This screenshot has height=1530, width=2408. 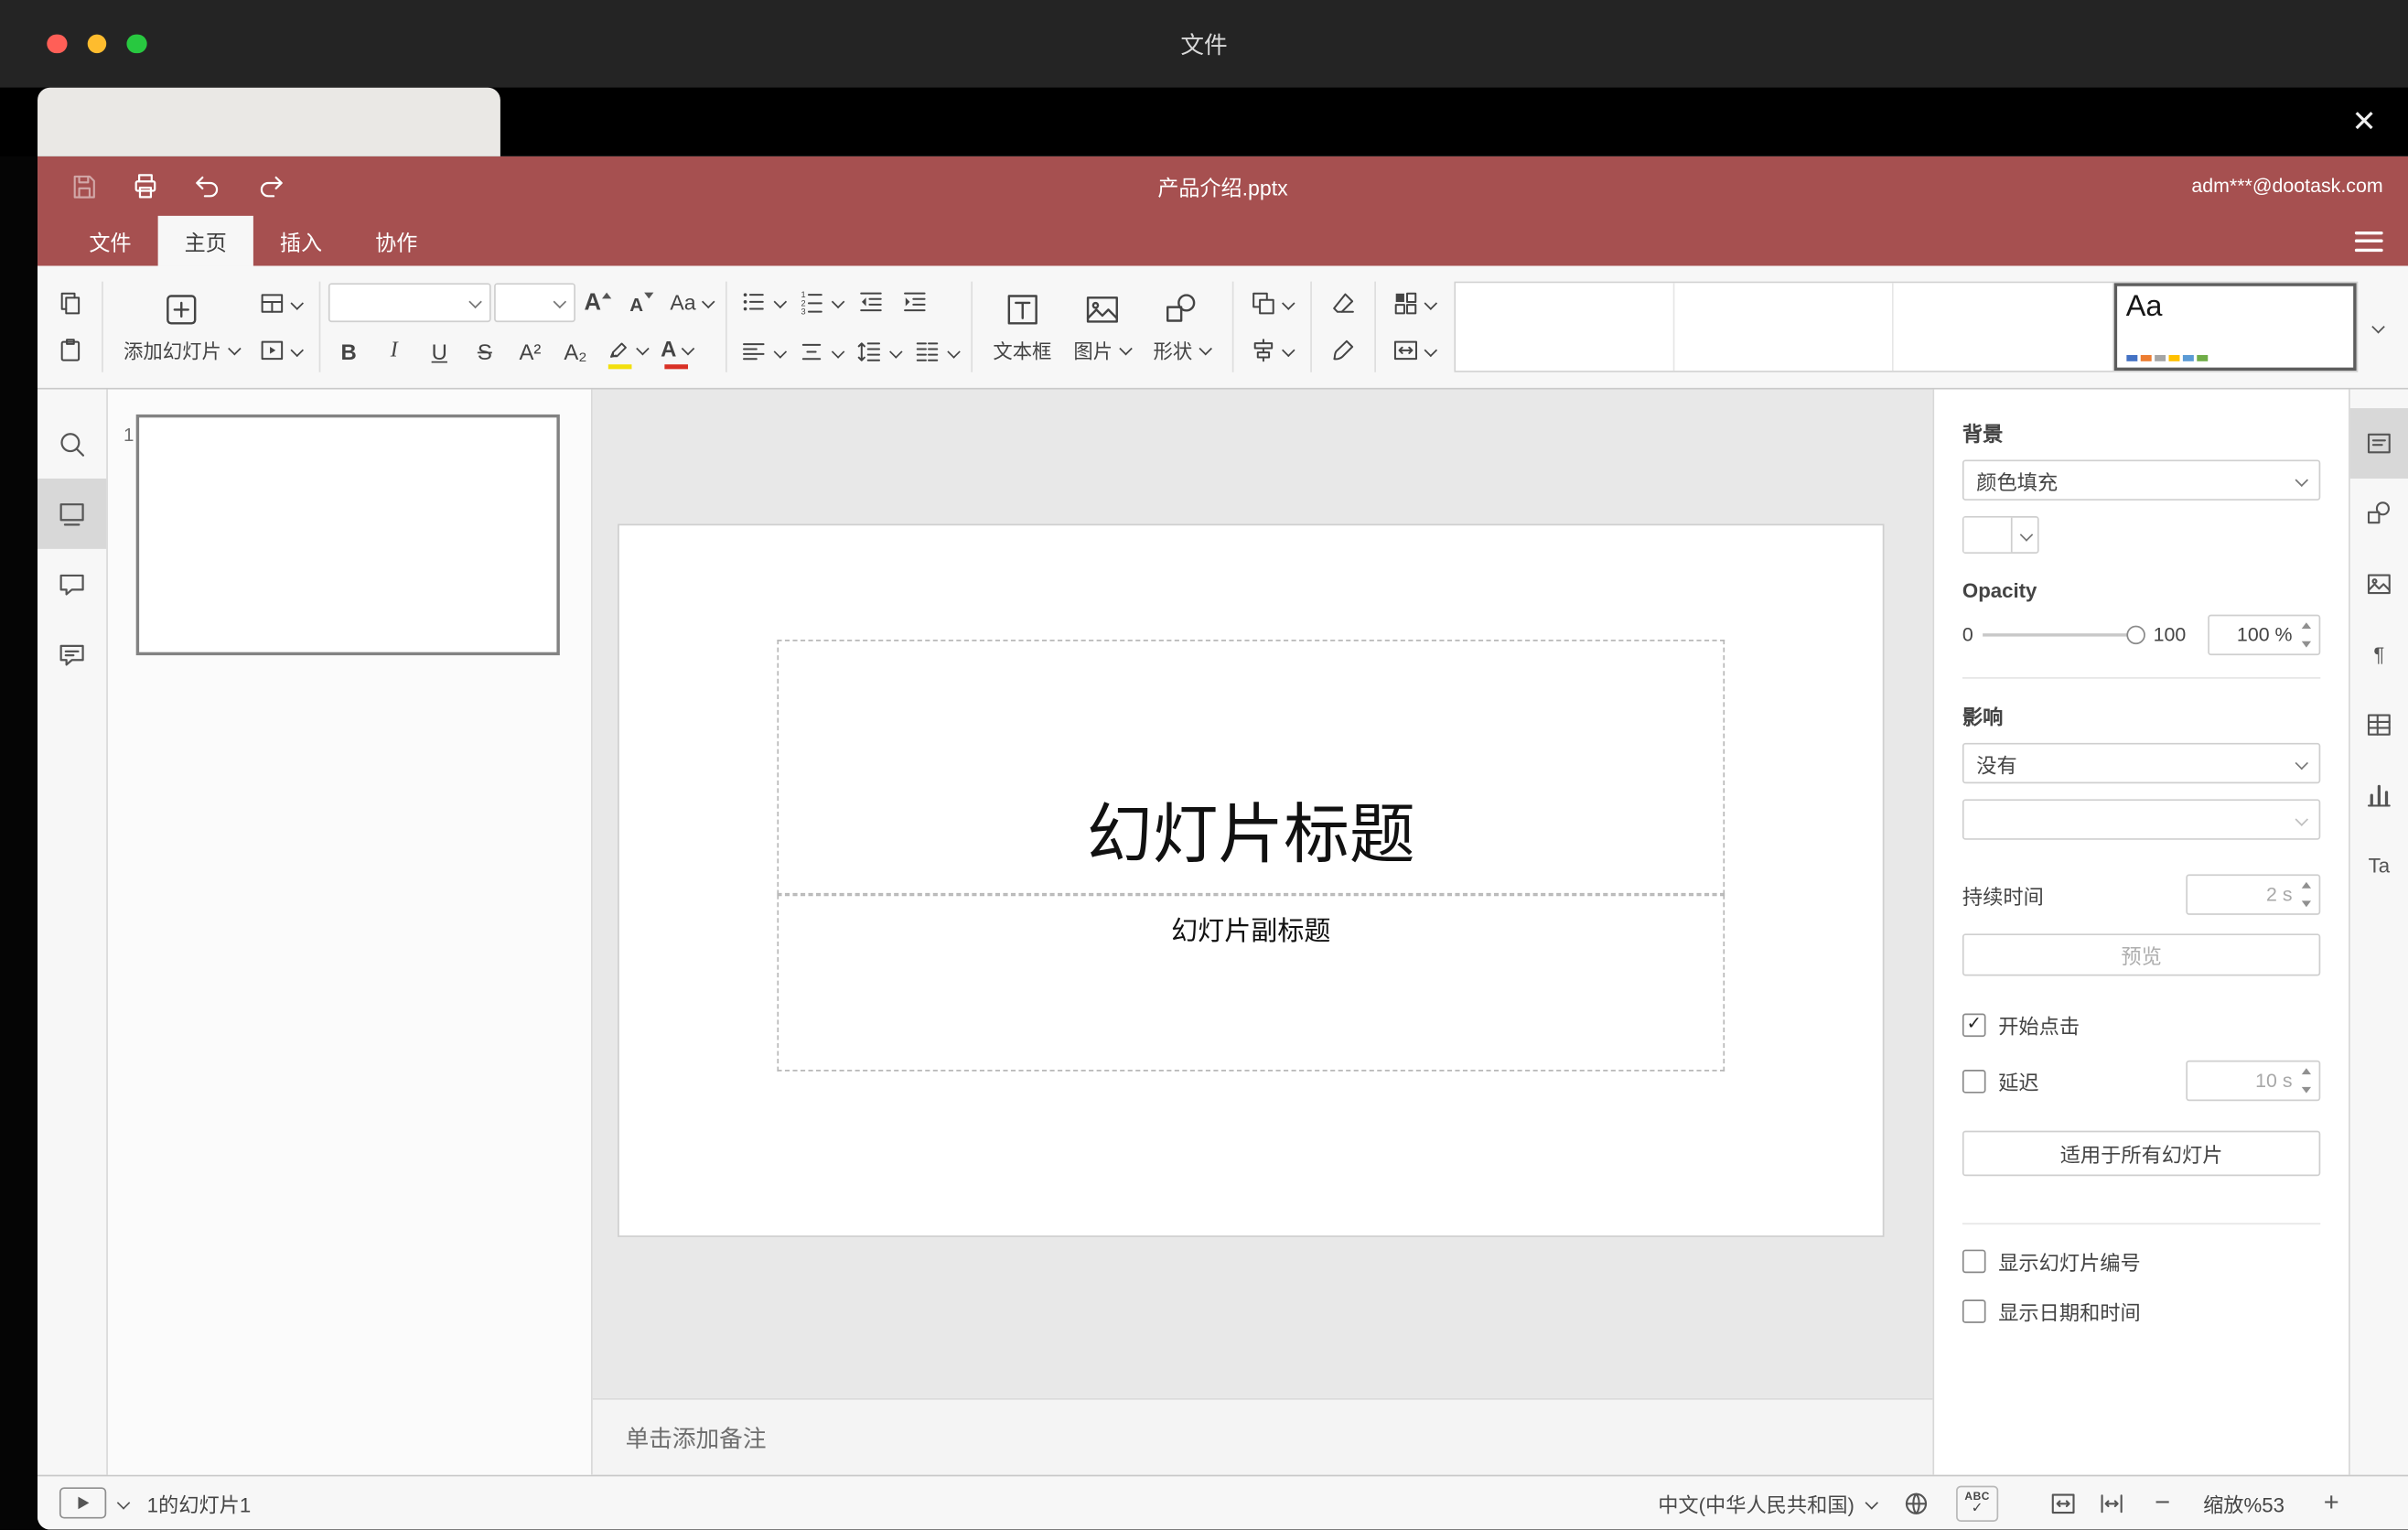 What do you see at coordinates (2141, 1261) in the screenshot?
I see `show-slide-number-row: 显示幻灯片编号` at bounding box center [2141, 1261].